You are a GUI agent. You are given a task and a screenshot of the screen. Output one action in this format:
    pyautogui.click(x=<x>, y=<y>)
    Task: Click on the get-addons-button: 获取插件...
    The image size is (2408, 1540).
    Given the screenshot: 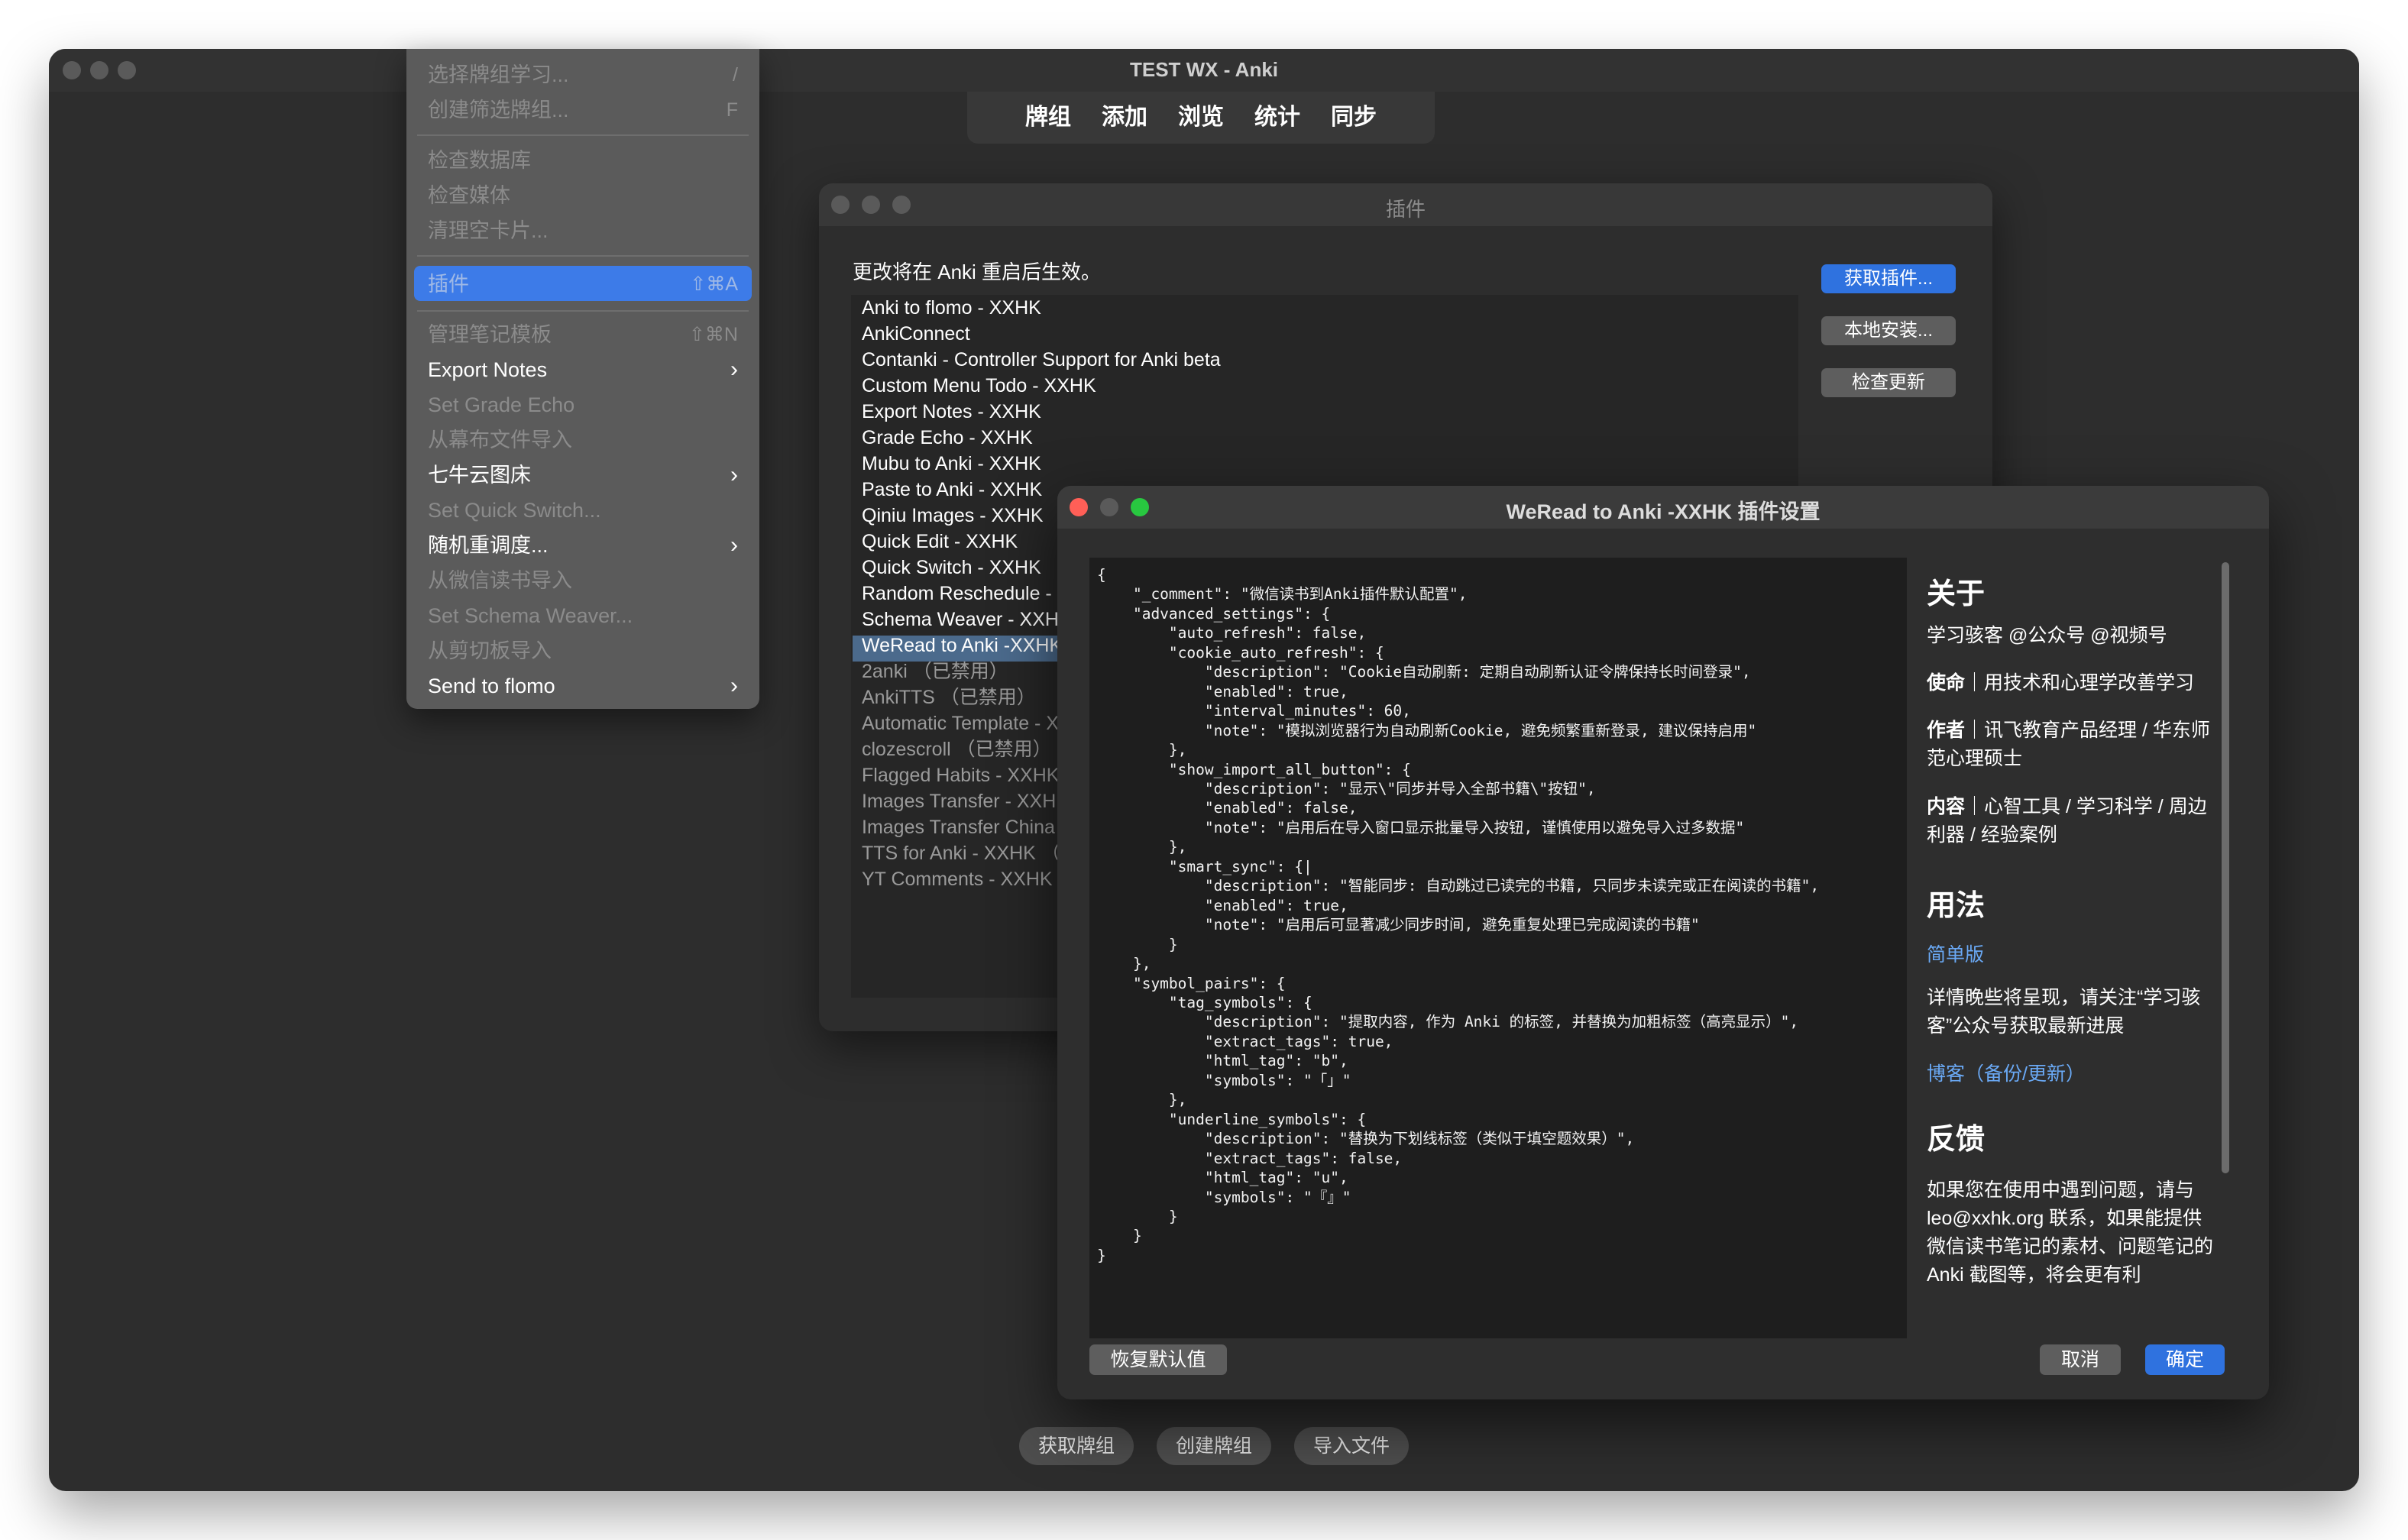 What is the action you would take?
    pyautogui.click(x=1888, y=278)
    